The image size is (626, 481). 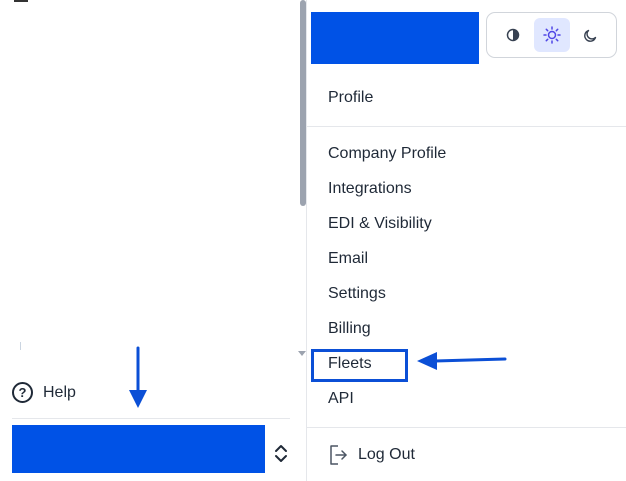 I want to click on sun-icon, so click(x=551, y=35).